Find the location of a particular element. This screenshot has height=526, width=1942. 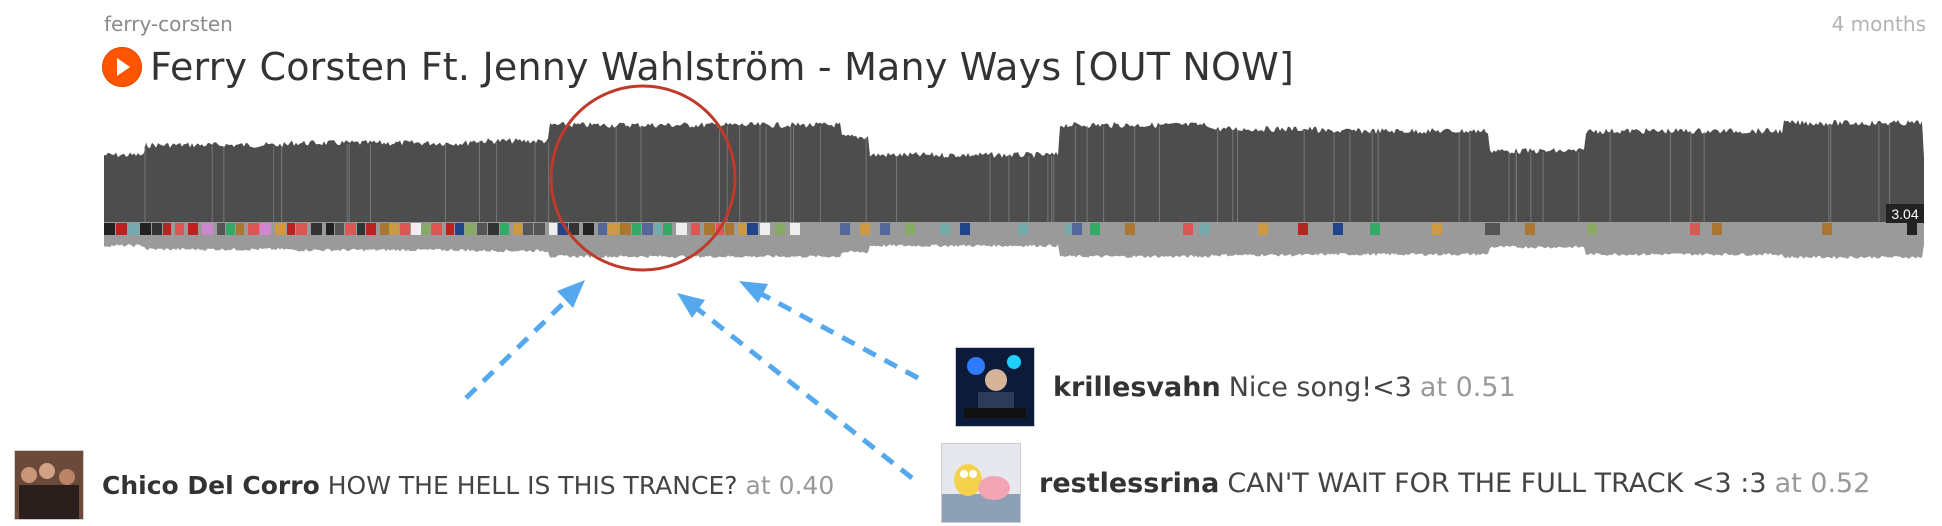

group-photo-avatar-icon is located at coordinates (49, 485).